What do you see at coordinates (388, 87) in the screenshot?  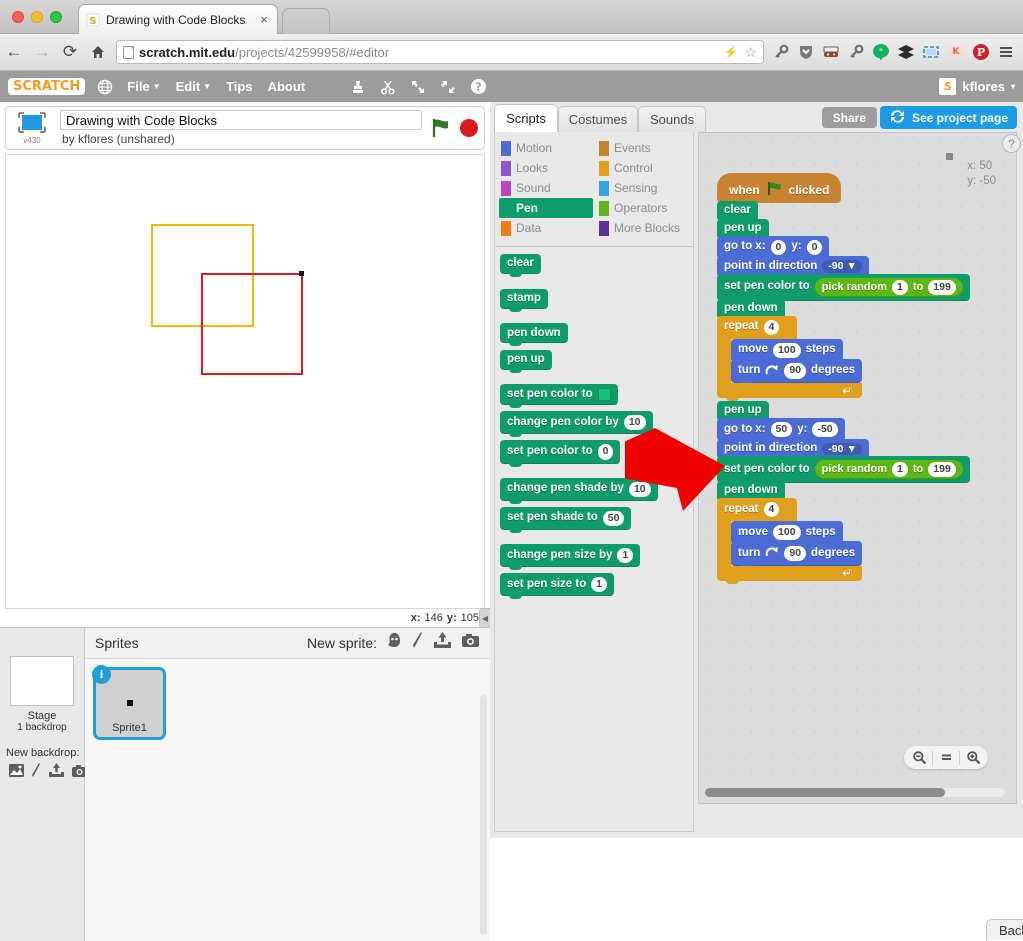 I see `scissors-icon` at bounding box center [388, 87].